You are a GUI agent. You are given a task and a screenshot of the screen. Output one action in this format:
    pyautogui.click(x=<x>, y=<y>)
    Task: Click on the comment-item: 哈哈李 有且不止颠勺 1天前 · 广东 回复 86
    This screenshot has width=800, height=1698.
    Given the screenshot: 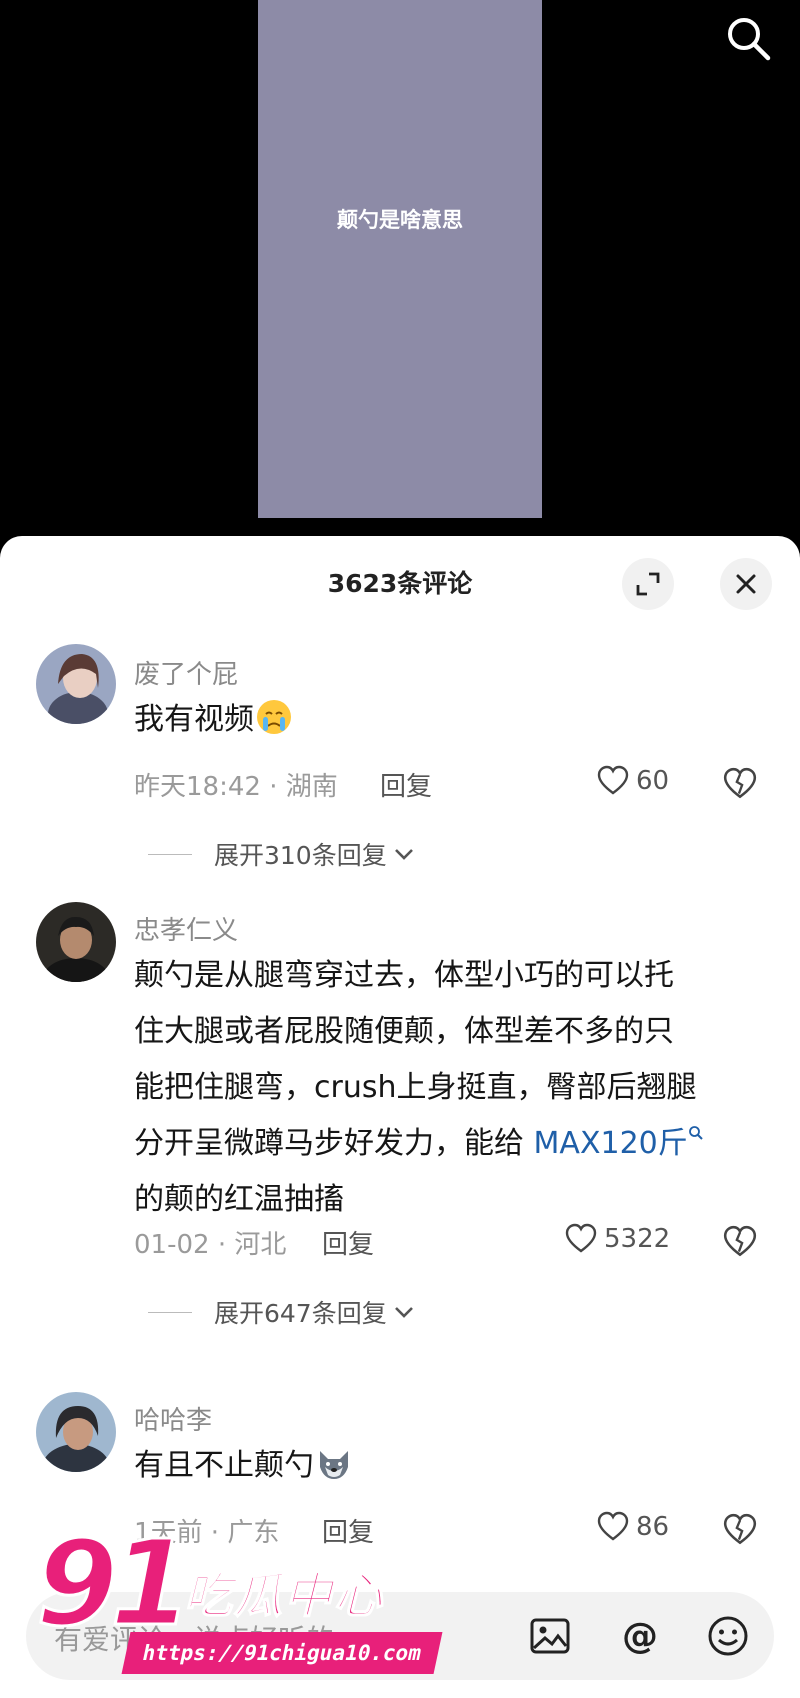 What is the action you would take?
    pyautogui.click(x=400, y=1482)
    